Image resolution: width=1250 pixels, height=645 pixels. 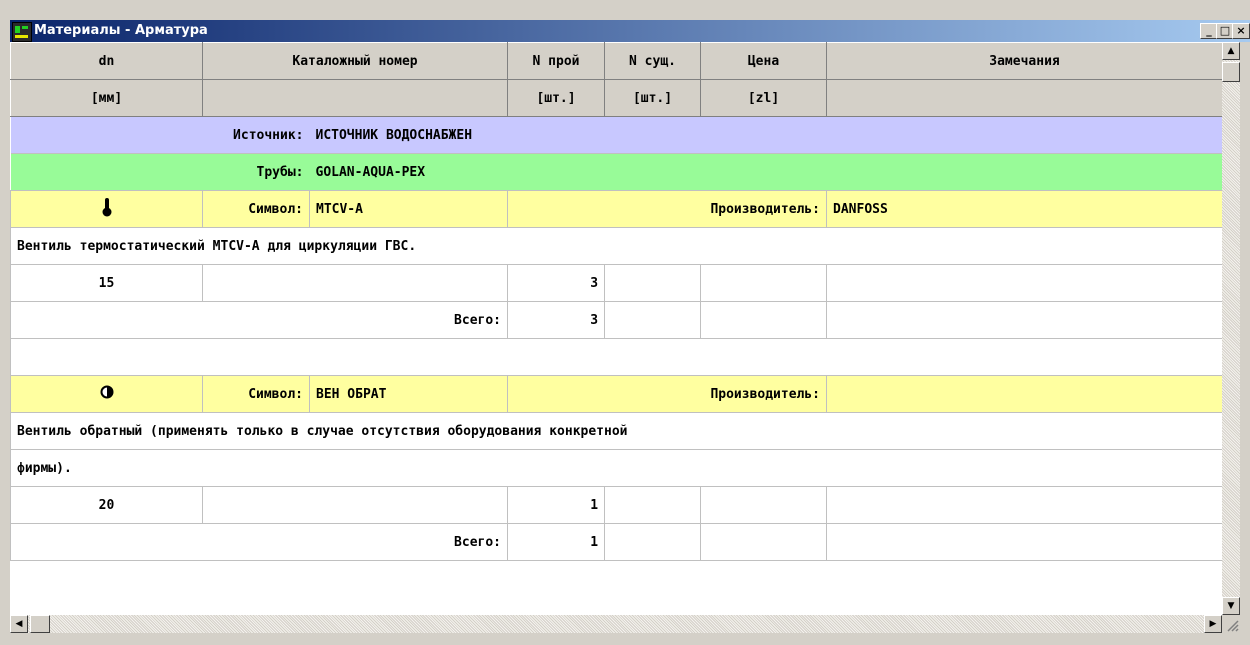 What do you see at coordinates (355, 98) in the screenshot?
I see `unit-catalog` at bounding box center [355, 98].